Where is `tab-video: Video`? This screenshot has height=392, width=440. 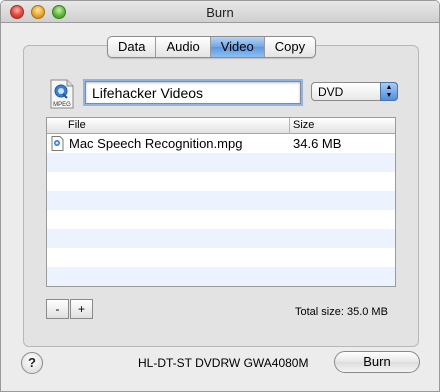
tab-video: Video is located at coordinates (237, 47).